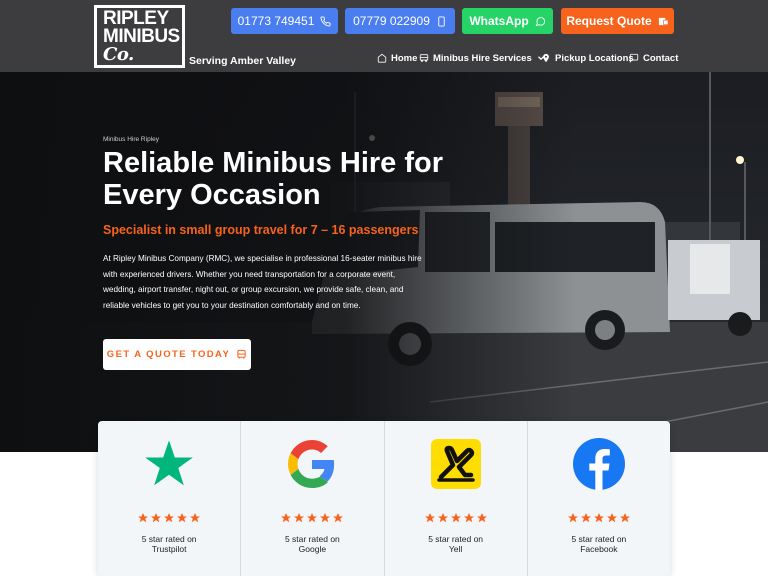 The width and height of the screenshot is (768, 576). I want to click on mobile-phone-icon, so click(441, 21).